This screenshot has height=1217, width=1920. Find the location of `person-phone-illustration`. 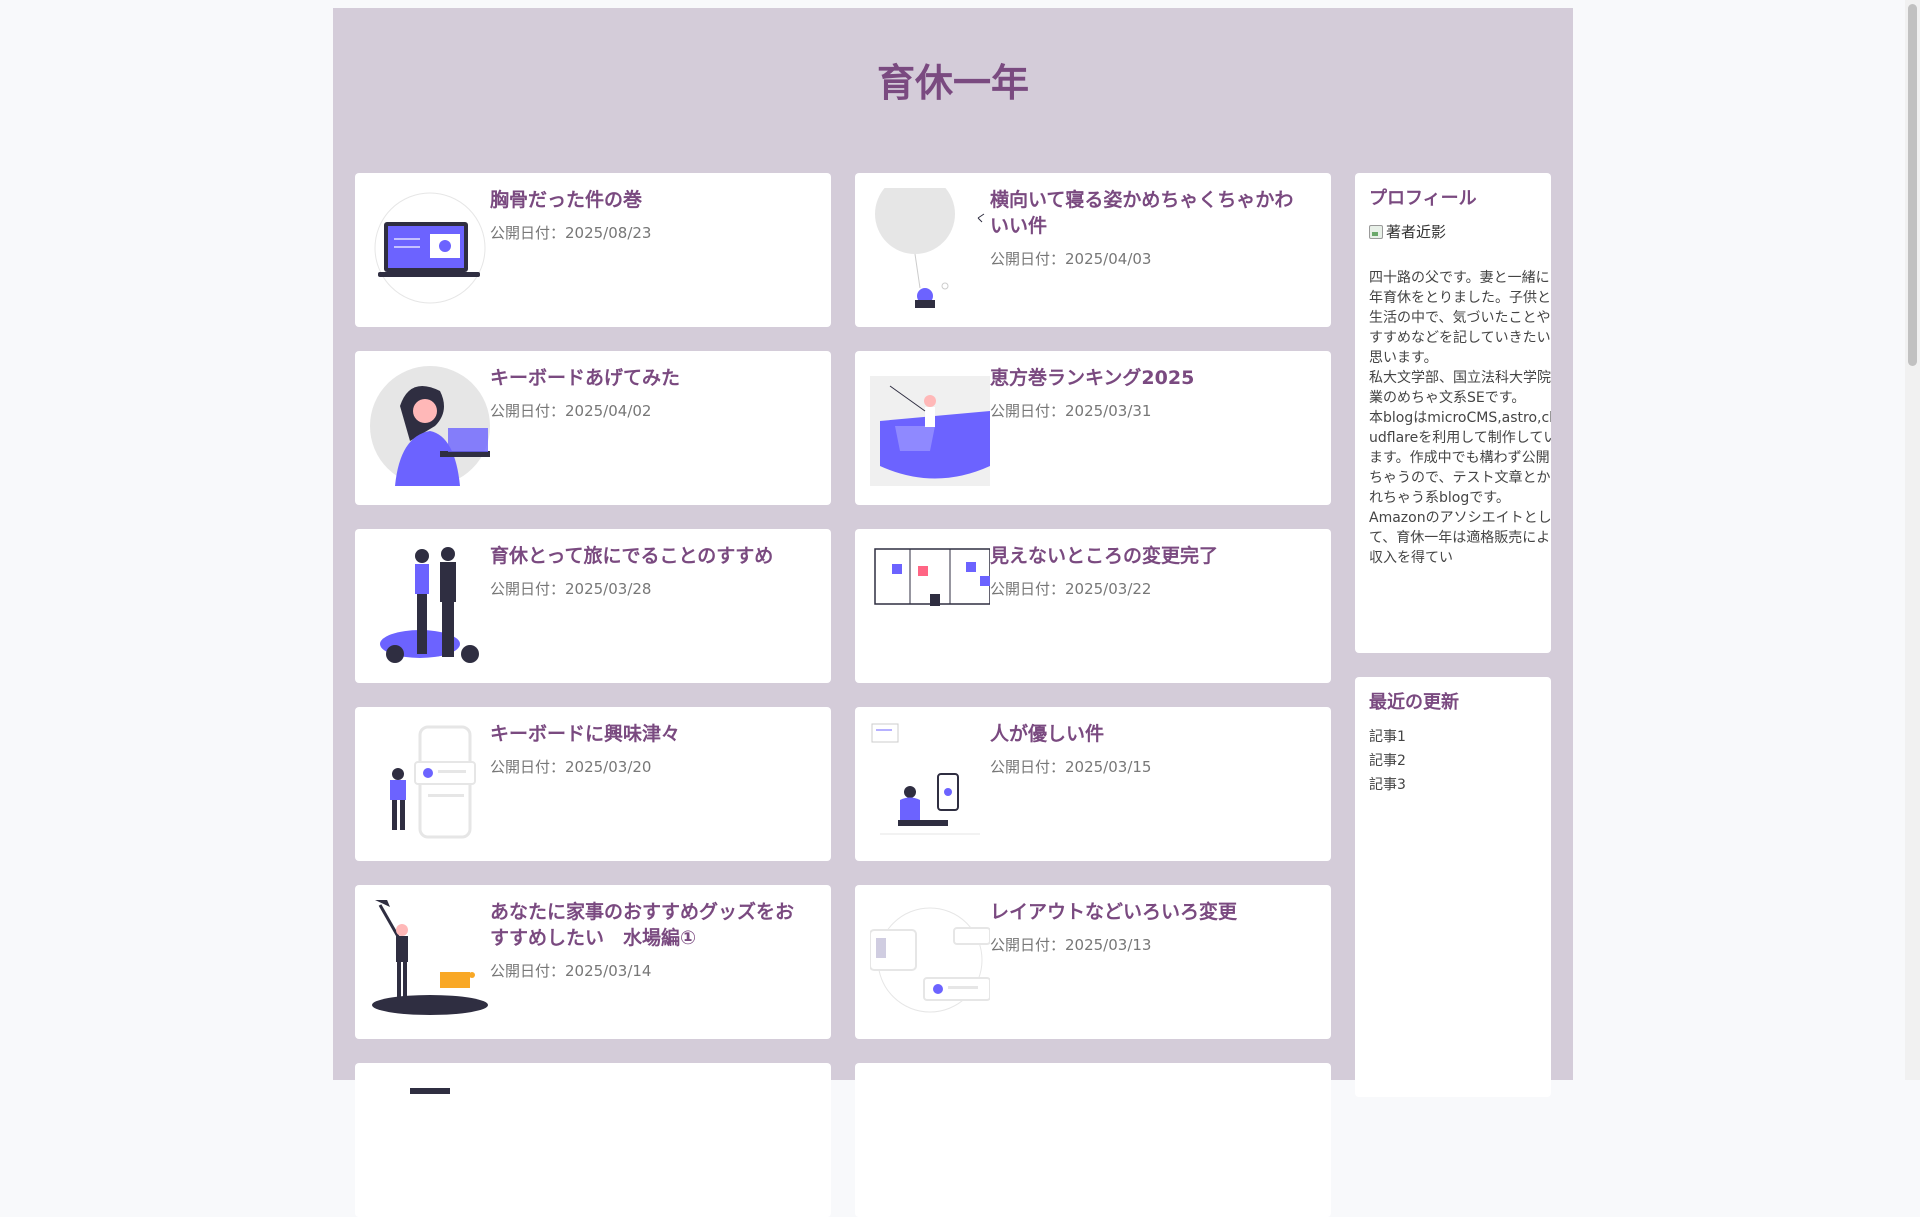

person-phone-illustration is located at coordinates (925, 779).